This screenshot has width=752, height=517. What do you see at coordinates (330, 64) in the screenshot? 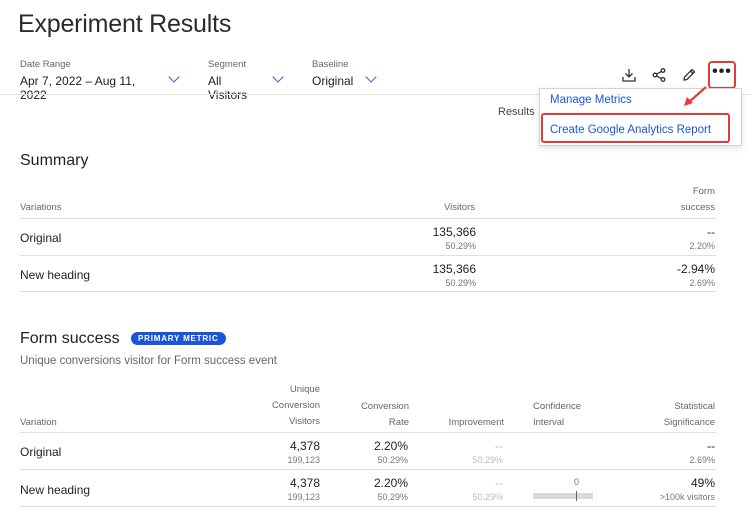
I see `filter-label: Baseline` at bounding box center [330, 64].